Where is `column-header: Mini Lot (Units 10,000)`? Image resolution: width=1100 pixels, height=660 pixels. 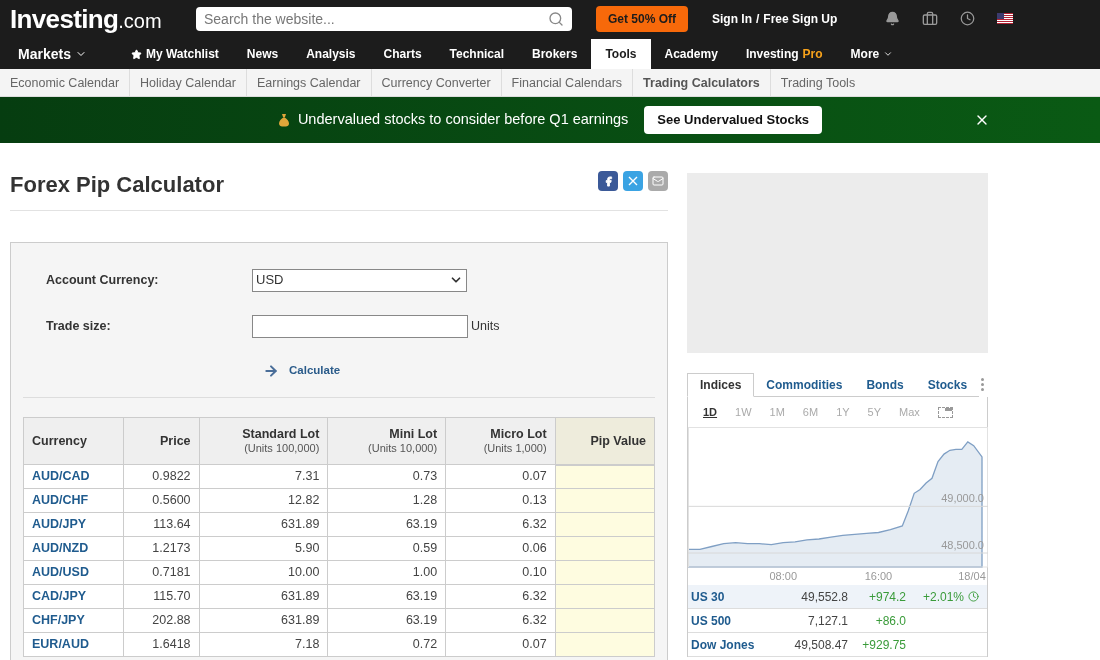
column-header: Mini Lot (Units 10,000) is located at coordinates (386, 441).